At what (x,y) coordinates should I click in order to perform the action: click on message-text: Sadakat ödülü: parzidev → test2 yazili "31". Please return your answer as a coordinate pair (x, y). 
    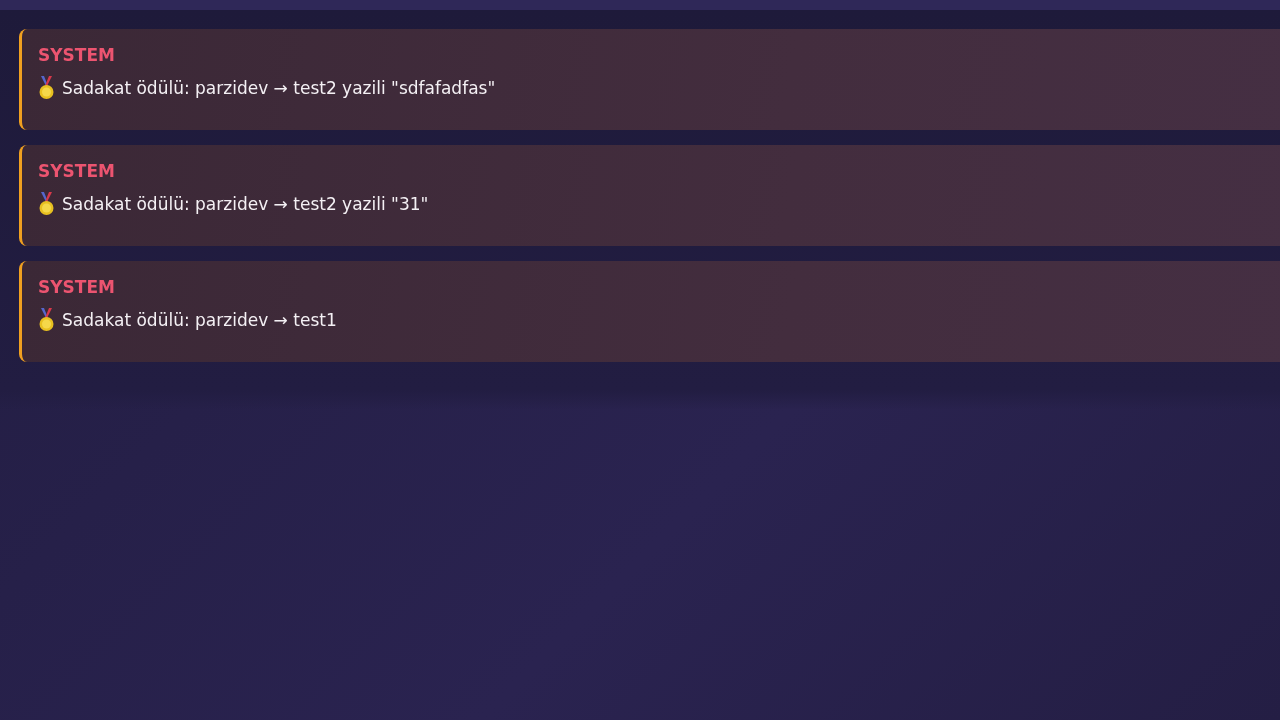
    Looking at the image, I should click on (245, 204).